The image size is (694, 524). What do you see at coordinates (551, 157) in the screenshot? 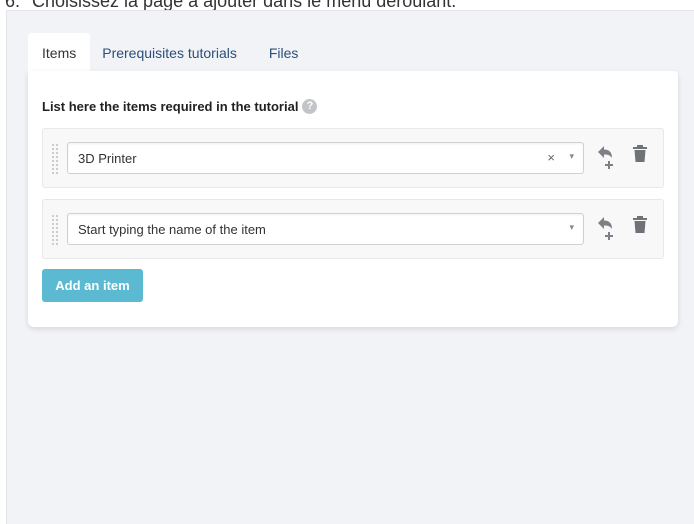
I see `clear-icon: ×` at bounding box center [551, 157].